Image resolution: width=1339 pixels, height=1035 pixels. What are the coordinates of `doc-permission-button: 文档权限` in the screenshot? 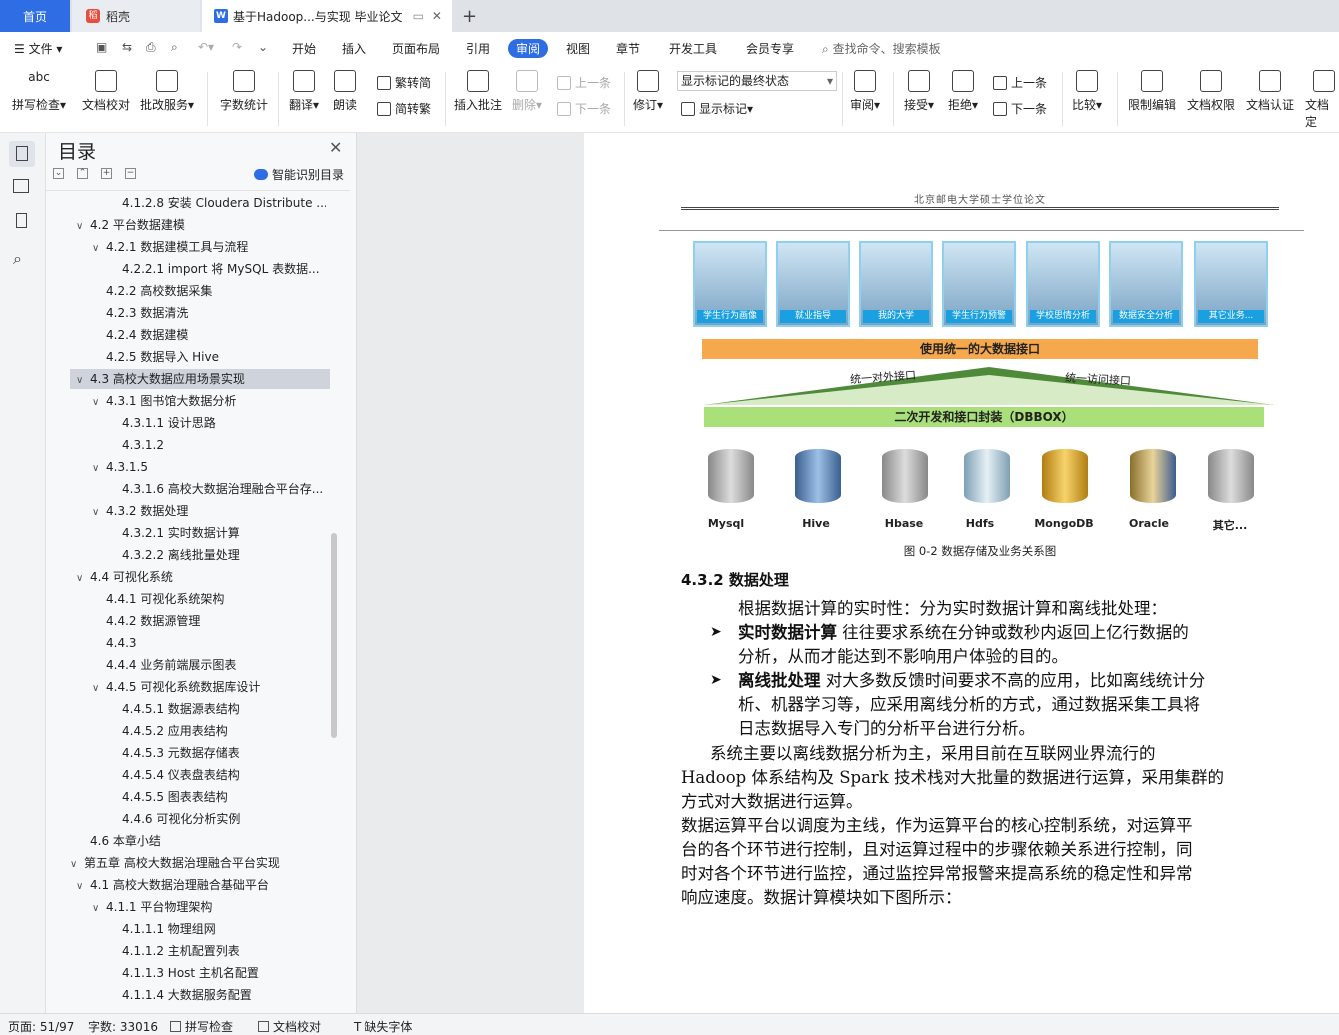 It's located at (1211, 91).